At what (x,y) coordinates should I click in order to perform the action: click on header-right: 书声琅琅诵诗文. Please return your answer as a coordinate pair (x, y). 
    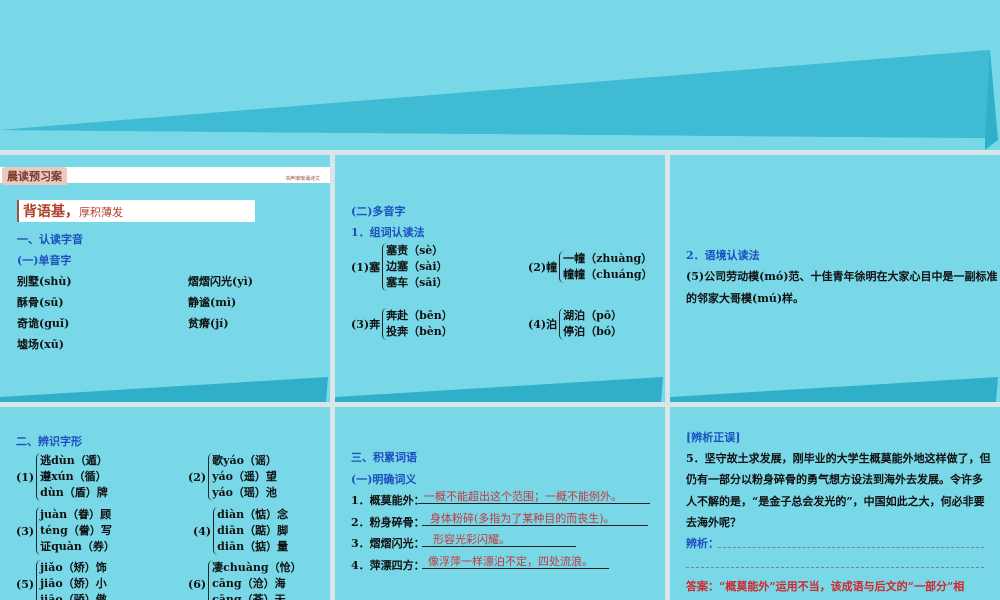
    Looking at the image, I should click on (302, 179).